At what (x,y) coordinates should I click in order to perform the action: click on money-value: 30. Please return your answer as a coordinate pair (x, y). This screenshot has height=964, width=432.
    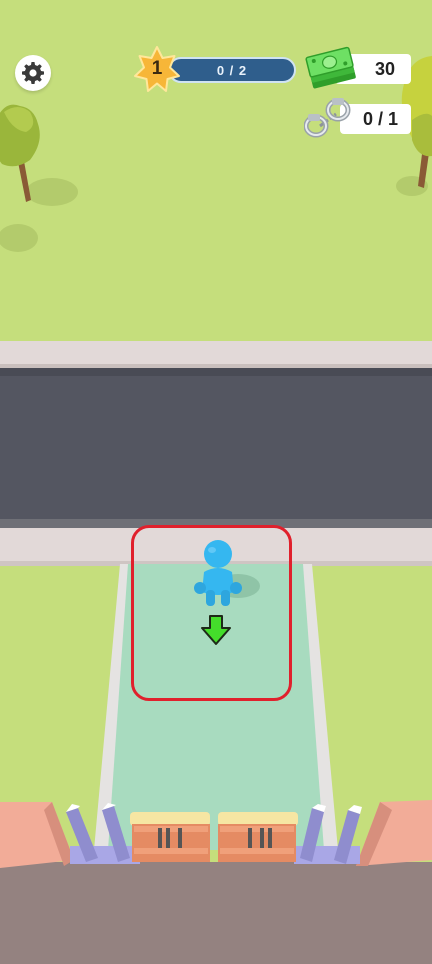
    Looking at the image, I should click on (384, 68).